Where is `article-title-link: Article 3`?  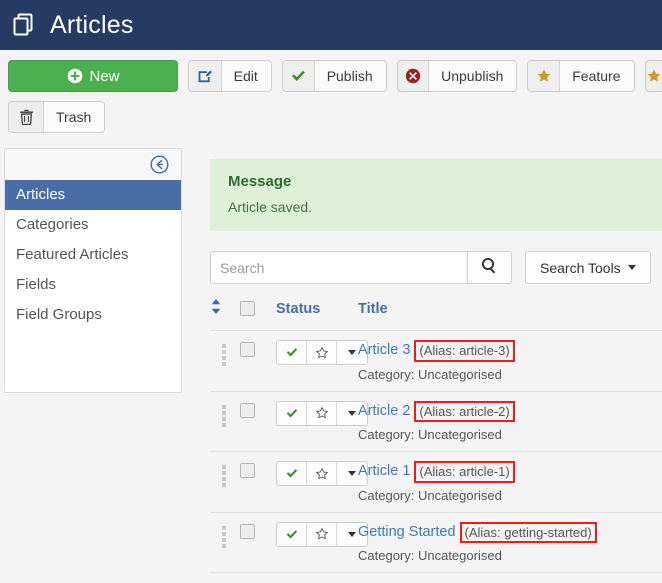
article-title-link: Article 3 is located at coordinates (384, 350).